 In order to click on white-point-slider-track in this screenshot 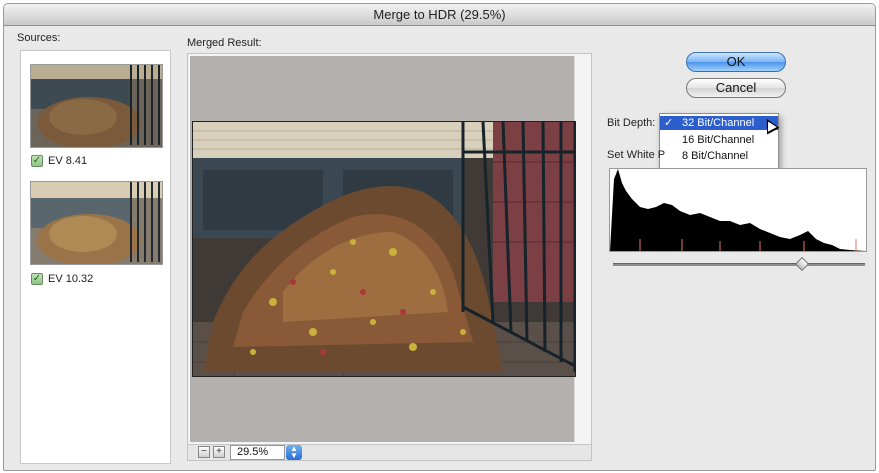, I will do `click(739, 264)`.